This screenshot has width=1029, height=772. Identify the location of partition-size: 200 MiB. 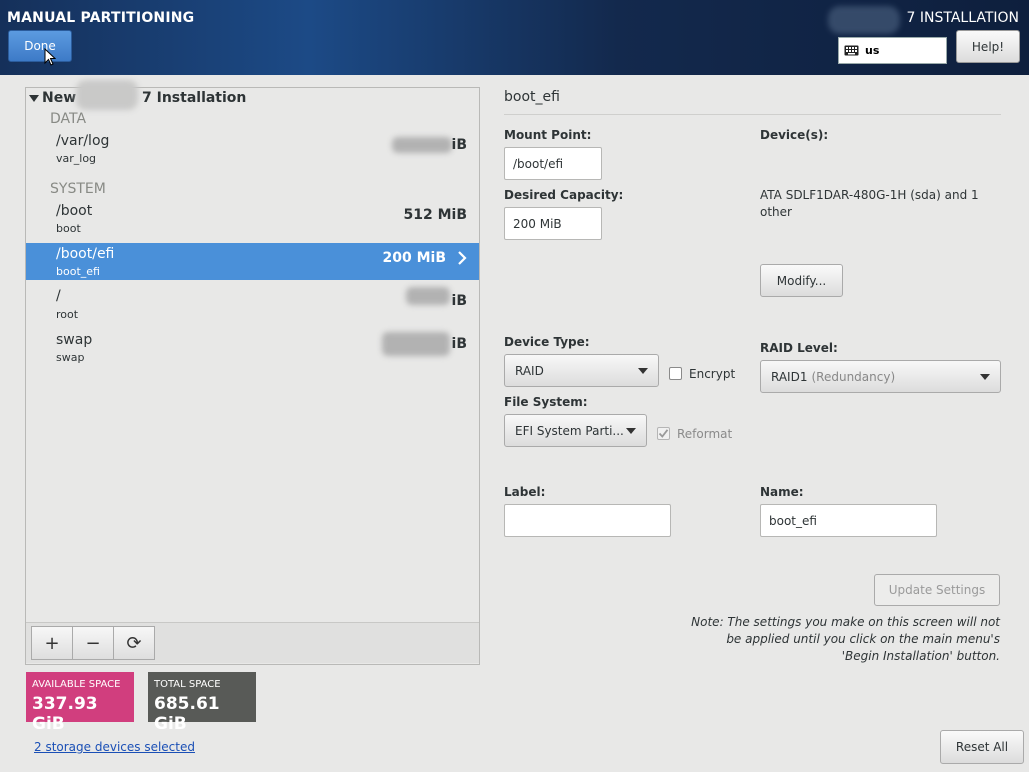
(414, 258).